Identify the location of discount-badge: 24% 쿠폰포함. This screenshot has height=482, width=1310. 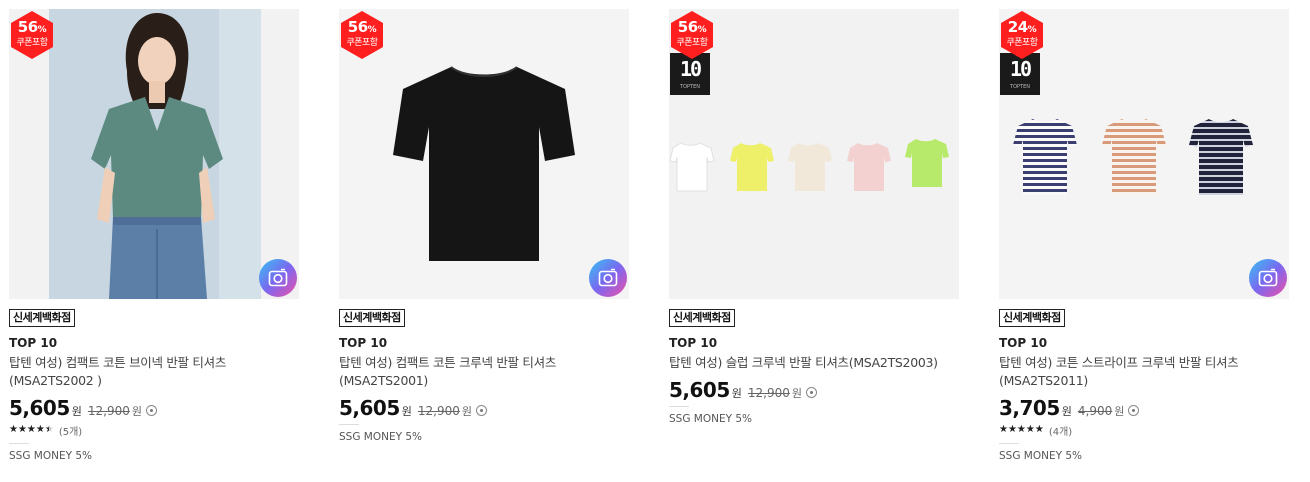
(1022, 35).